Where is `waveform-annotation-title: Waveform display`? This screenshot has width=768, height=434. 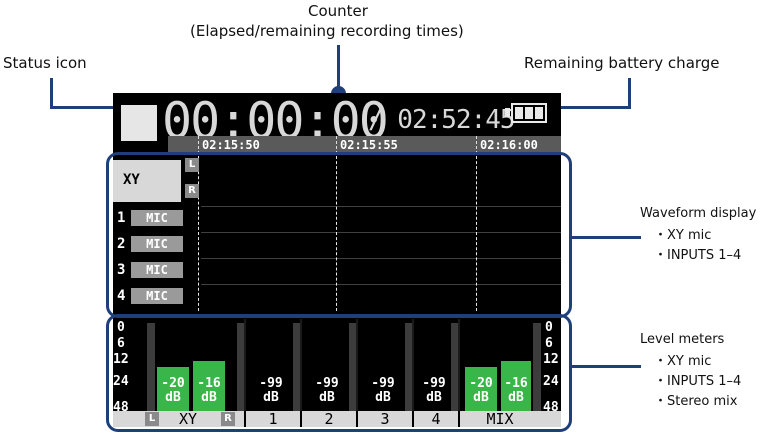
waveform-annotation-title: Waveform display is located at coordinates (698, 213).